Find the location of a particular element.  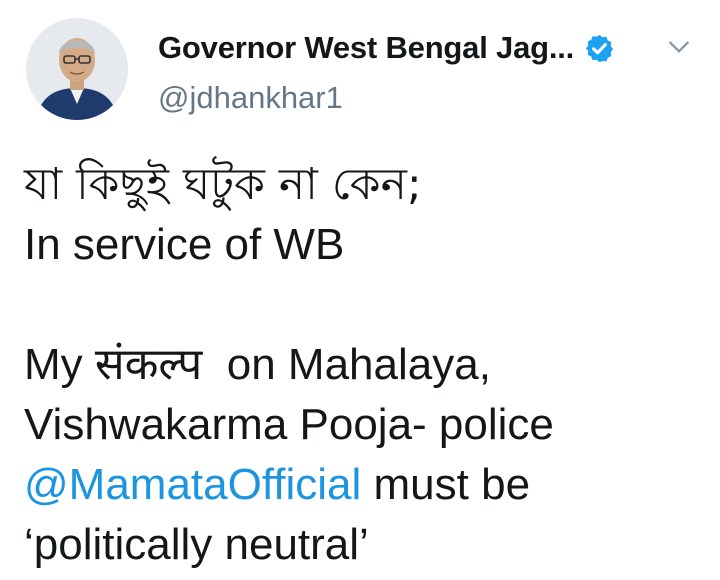

tweet-text-my: My is located at coordinates (59, 364).